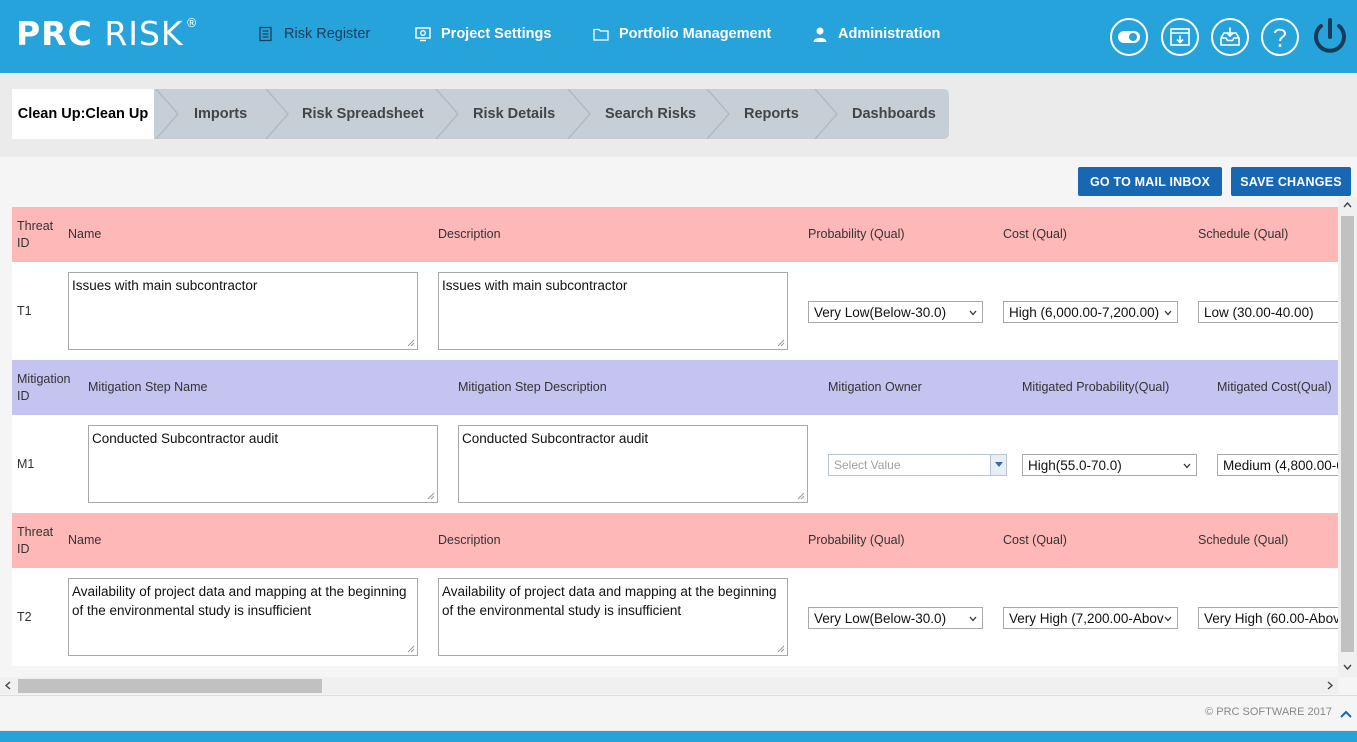 This screenshot has height=742, width=1357. Describe the element at coordinates (613, 311) in the screenshot. I see `threat-description-input: Issues with main subcontractor` at that location.